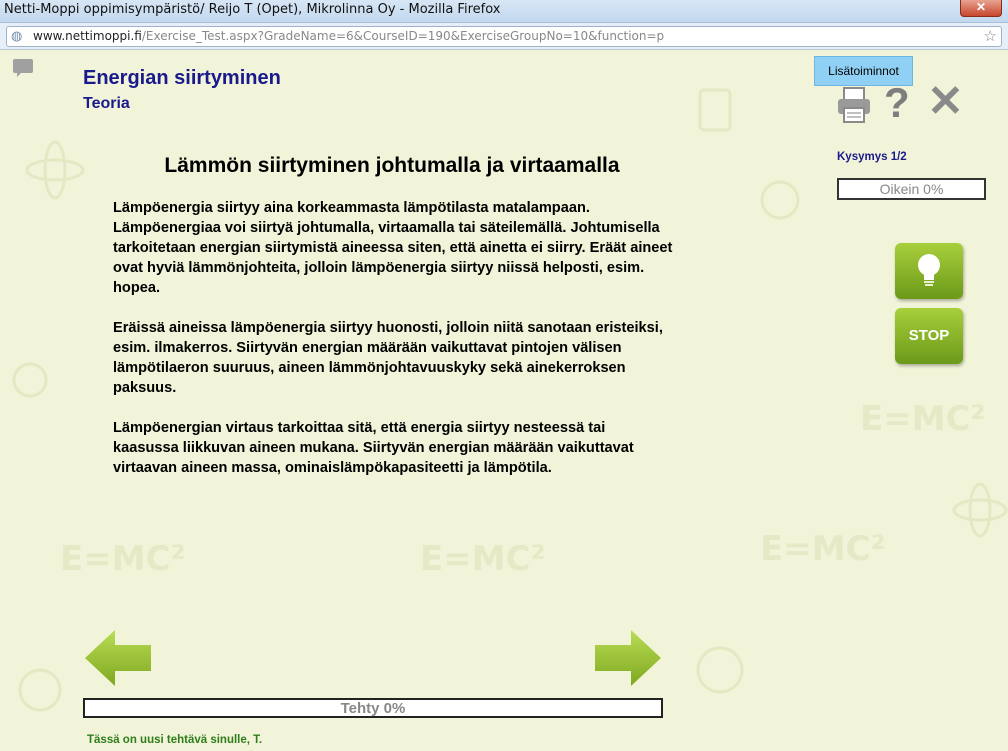 The image size is (1008, 751). I want to click on address-domain: www.nettimoppi.fi, so click(87, 36).